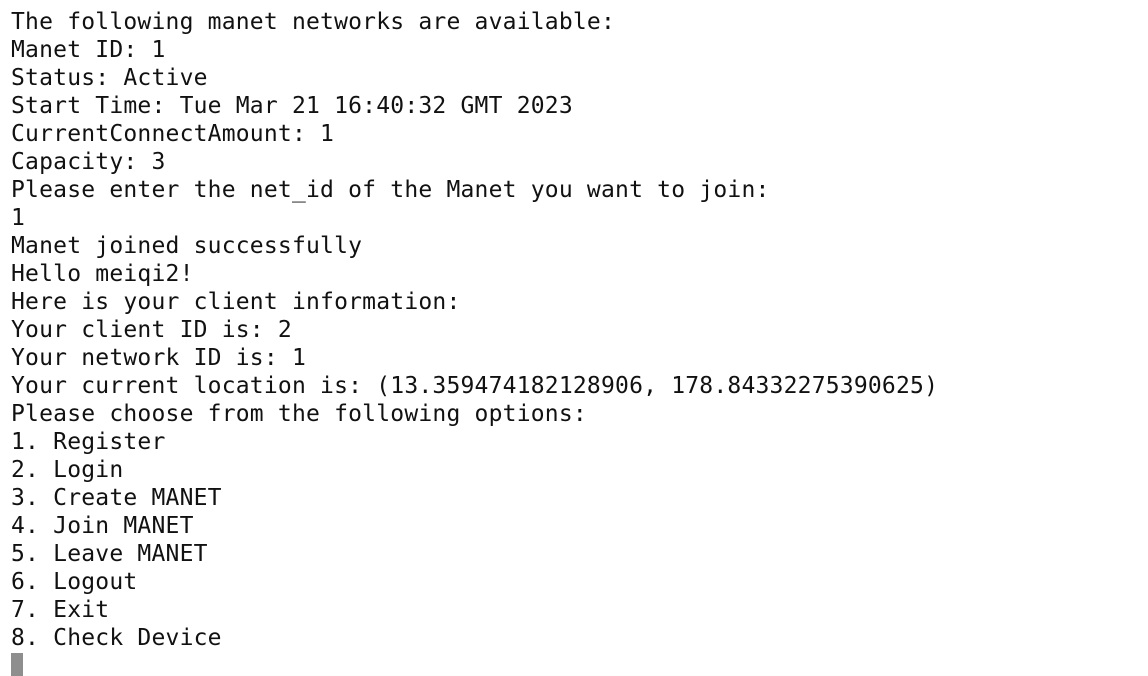  Describe the element at coordinates (74, 582) in the screenshot. I see `terminal-line: 6. Logout` at that location.